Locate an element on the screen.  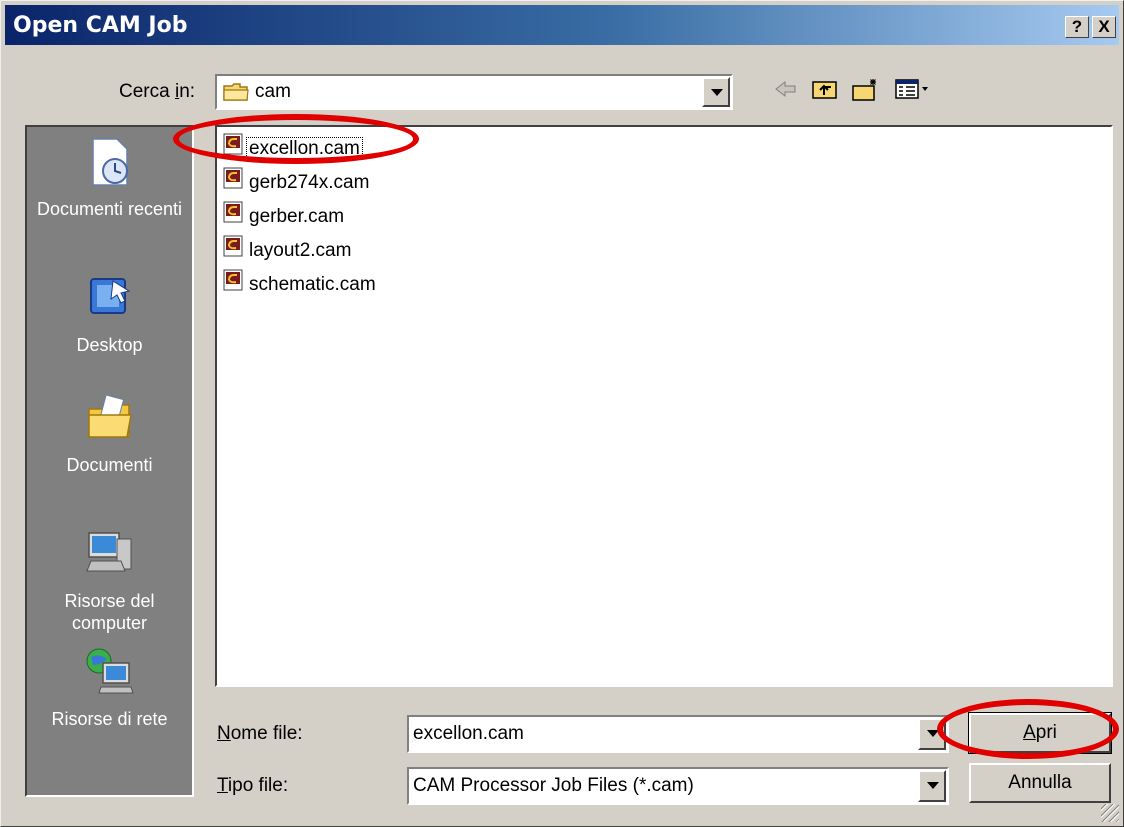
look-in-dropdown-arrow is located at coordinates (716, 92).